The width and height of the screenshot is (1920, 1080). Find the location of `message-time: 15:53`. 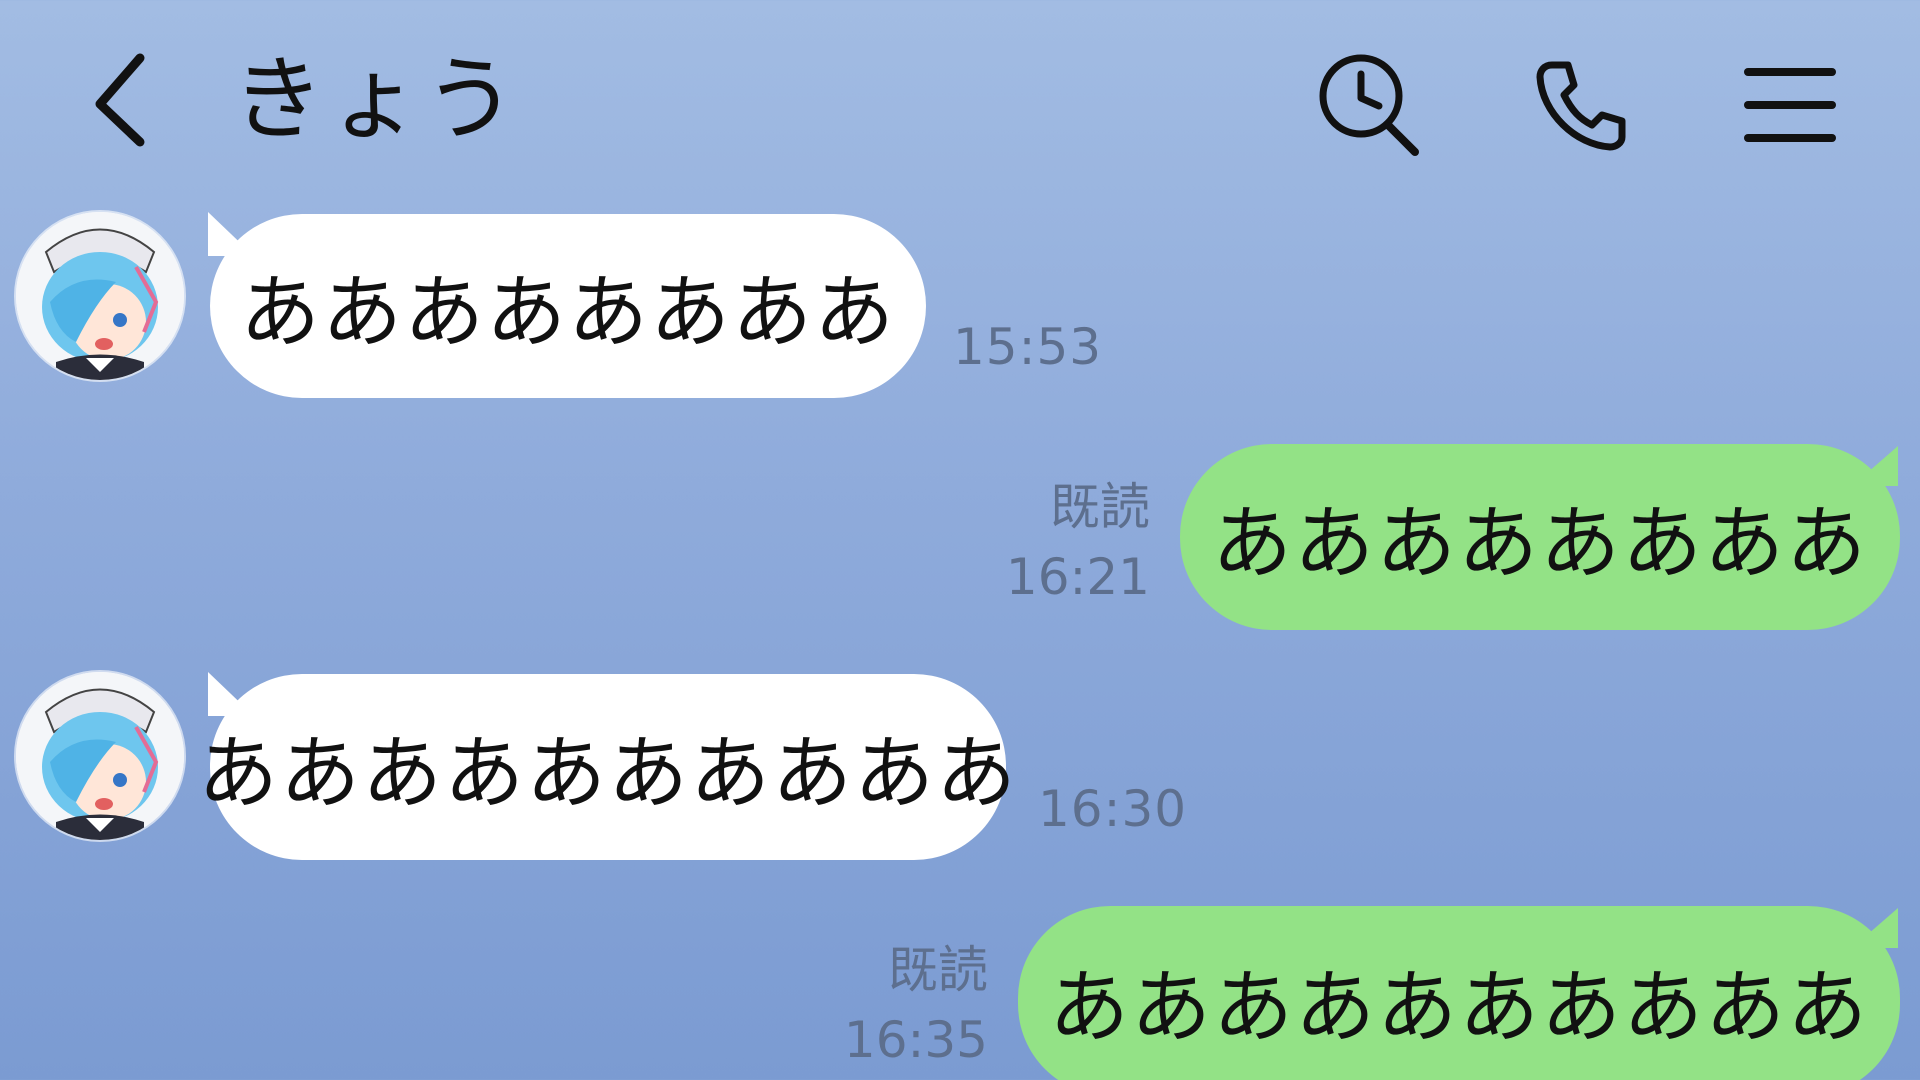

message-time: 15:53 is located at coordinates (1028, 347).